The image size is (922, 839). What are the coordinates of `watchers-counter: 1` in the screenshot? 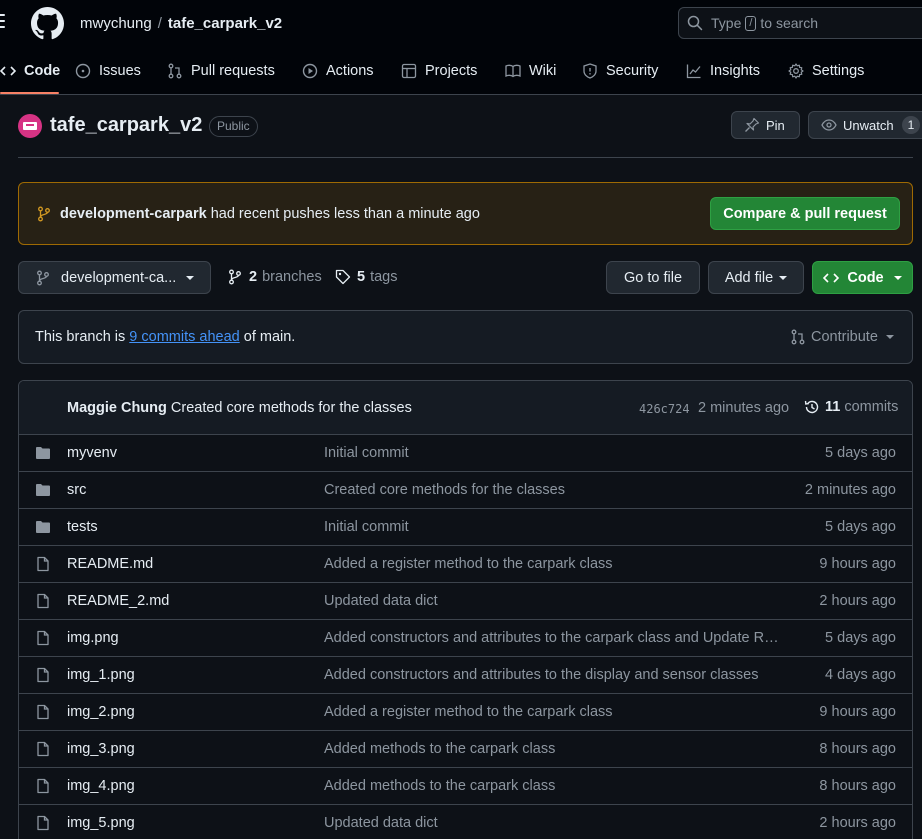 It's located at (911, 125).